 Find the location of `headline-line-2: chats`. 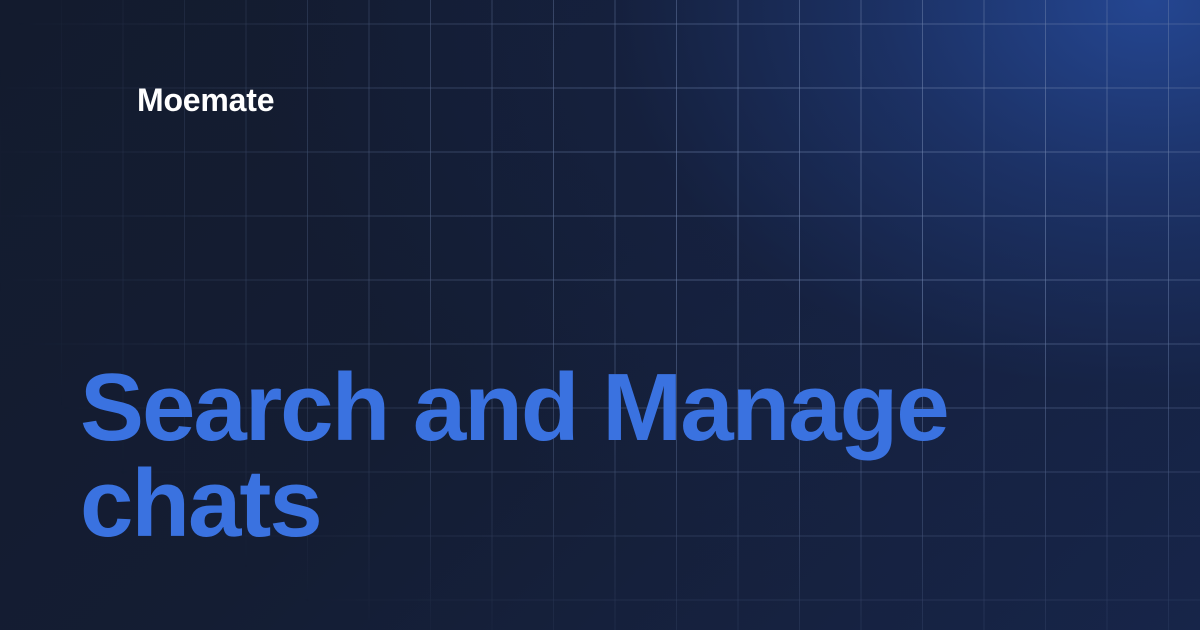

headline-line-2: chats is located at coordinates (201, 503).